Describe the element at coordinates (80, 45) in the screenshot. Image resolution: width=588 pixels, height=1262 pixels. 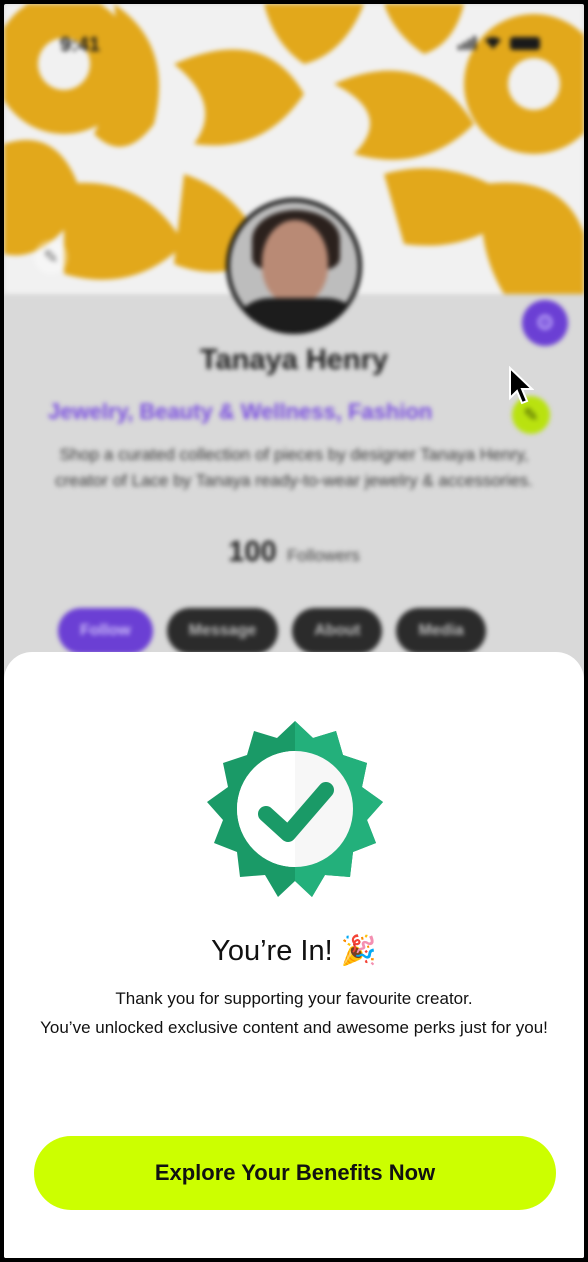
I see `status-time: 9:41` at that location.